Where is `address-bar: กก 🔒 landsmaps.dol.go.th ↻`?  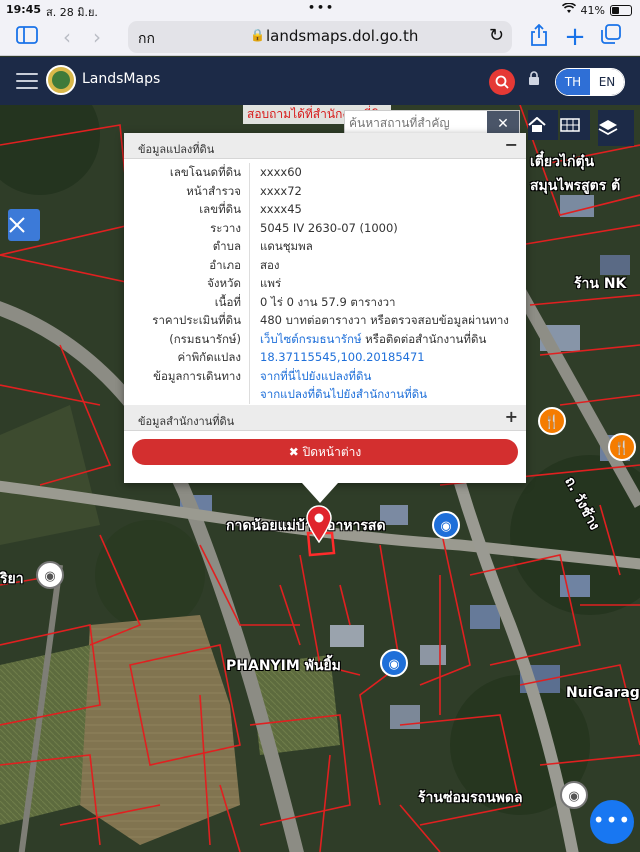
address-bar: กก 🔒 landsmaps.dol.go.th ↻ is located at coordinates (320, 37).